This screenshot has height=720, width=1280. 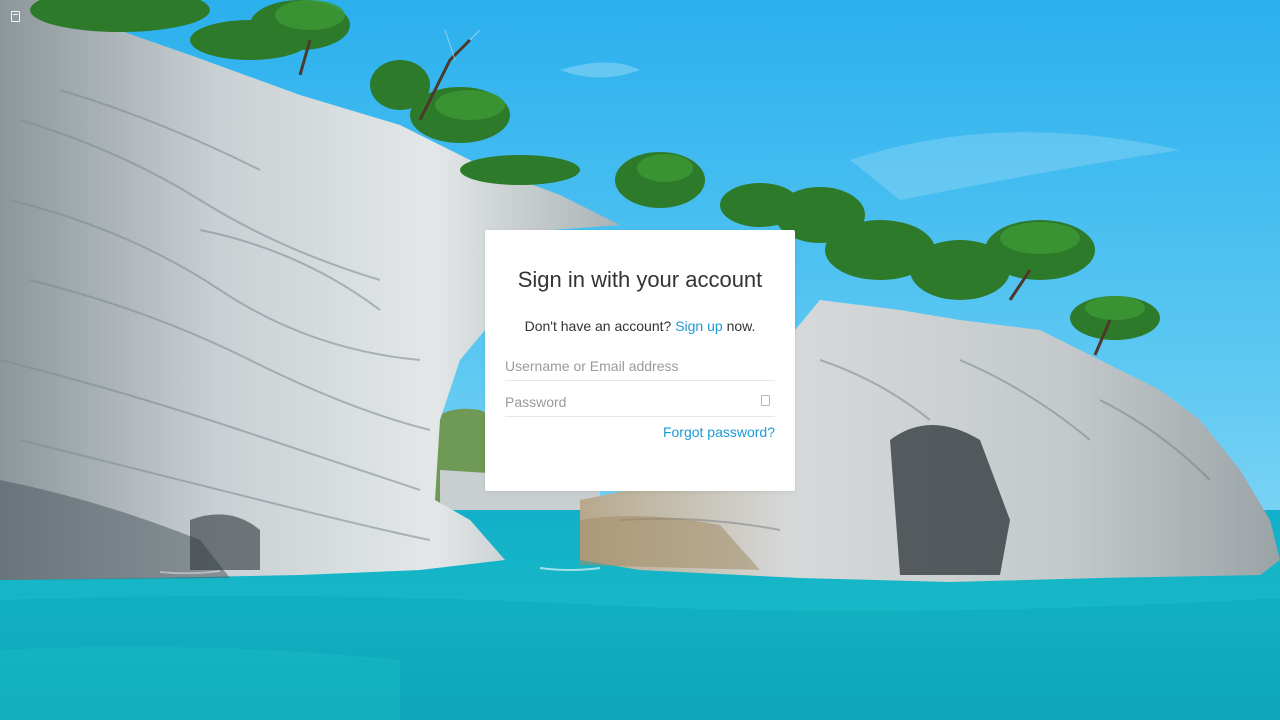 I want to click on signup-prompt: Don't have an account? Sign up now., so click(x=640, y=326).